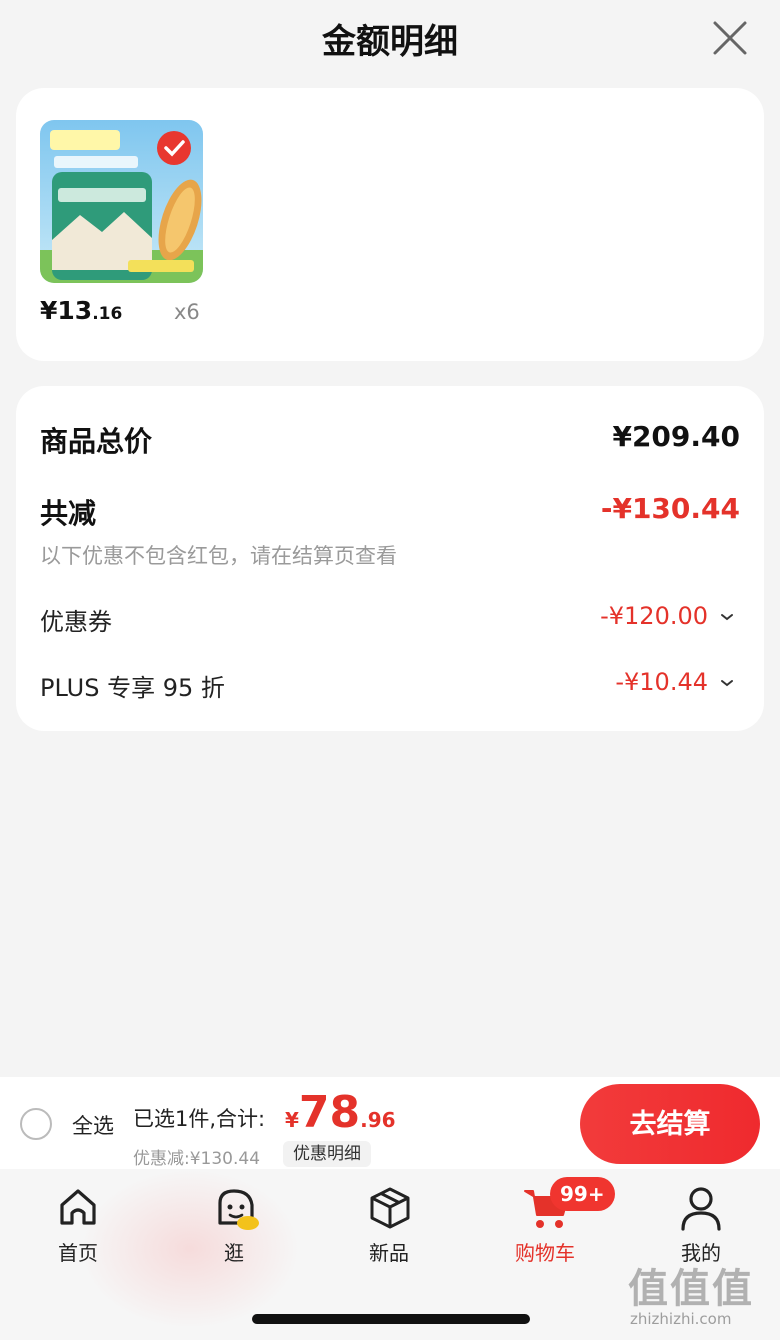 This screenshot has height=1340, width=780. What do you see at coordinates (75, 310) in the screenshot?
I see `price-integer: 13` at bounding box center [75, 310].